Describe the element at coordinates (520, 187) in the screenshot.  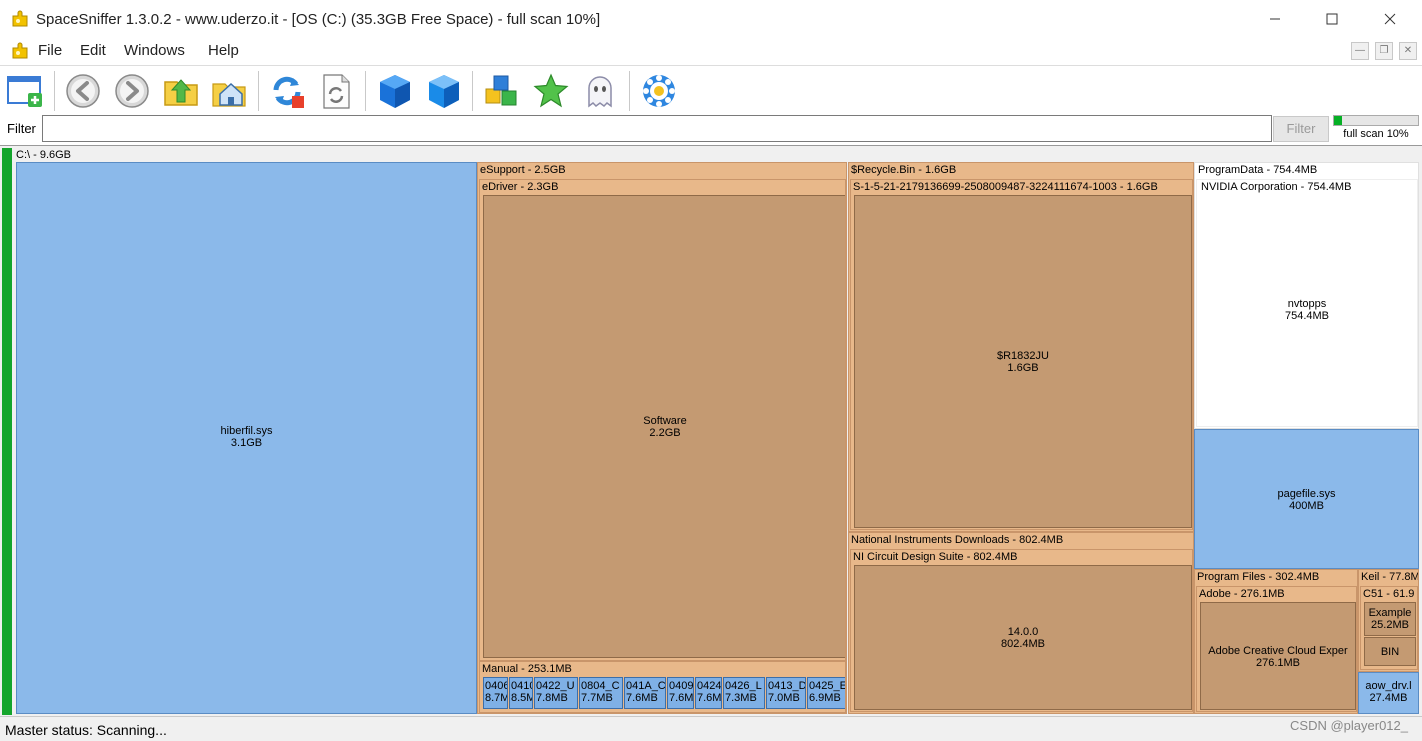
I see `folder-header: eDriver - 2.3GB` at that location.